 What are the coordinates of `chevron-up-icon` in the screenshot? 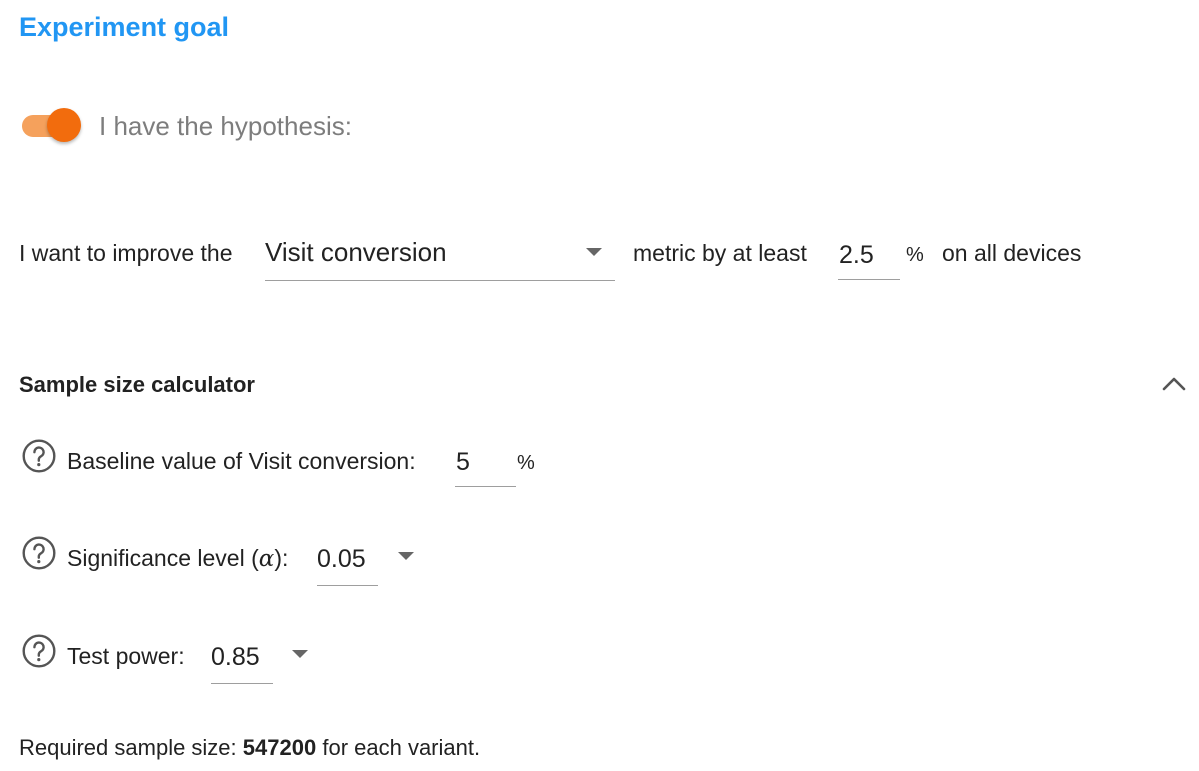 It's located at (1174, 384).